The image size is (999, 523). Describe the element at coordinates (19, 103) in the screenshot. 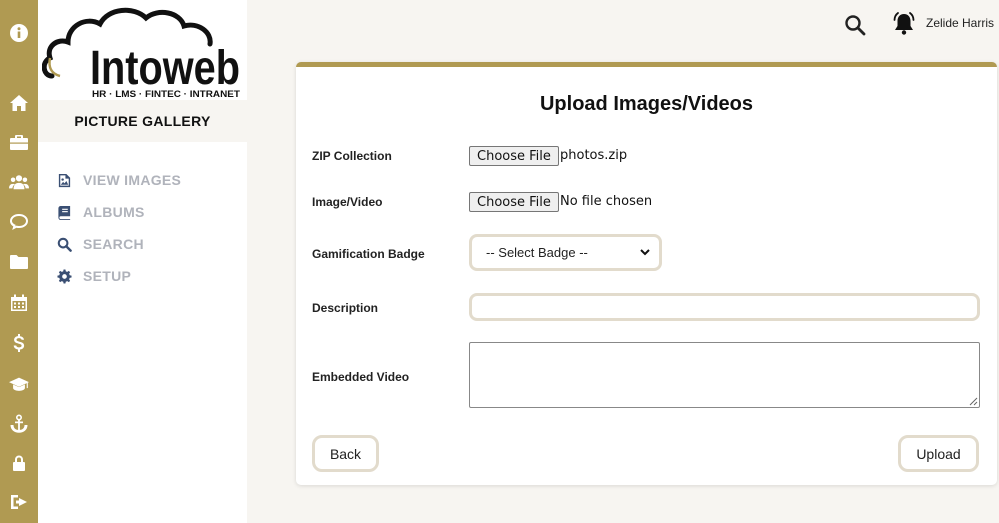

I see `home-icon` at that location.